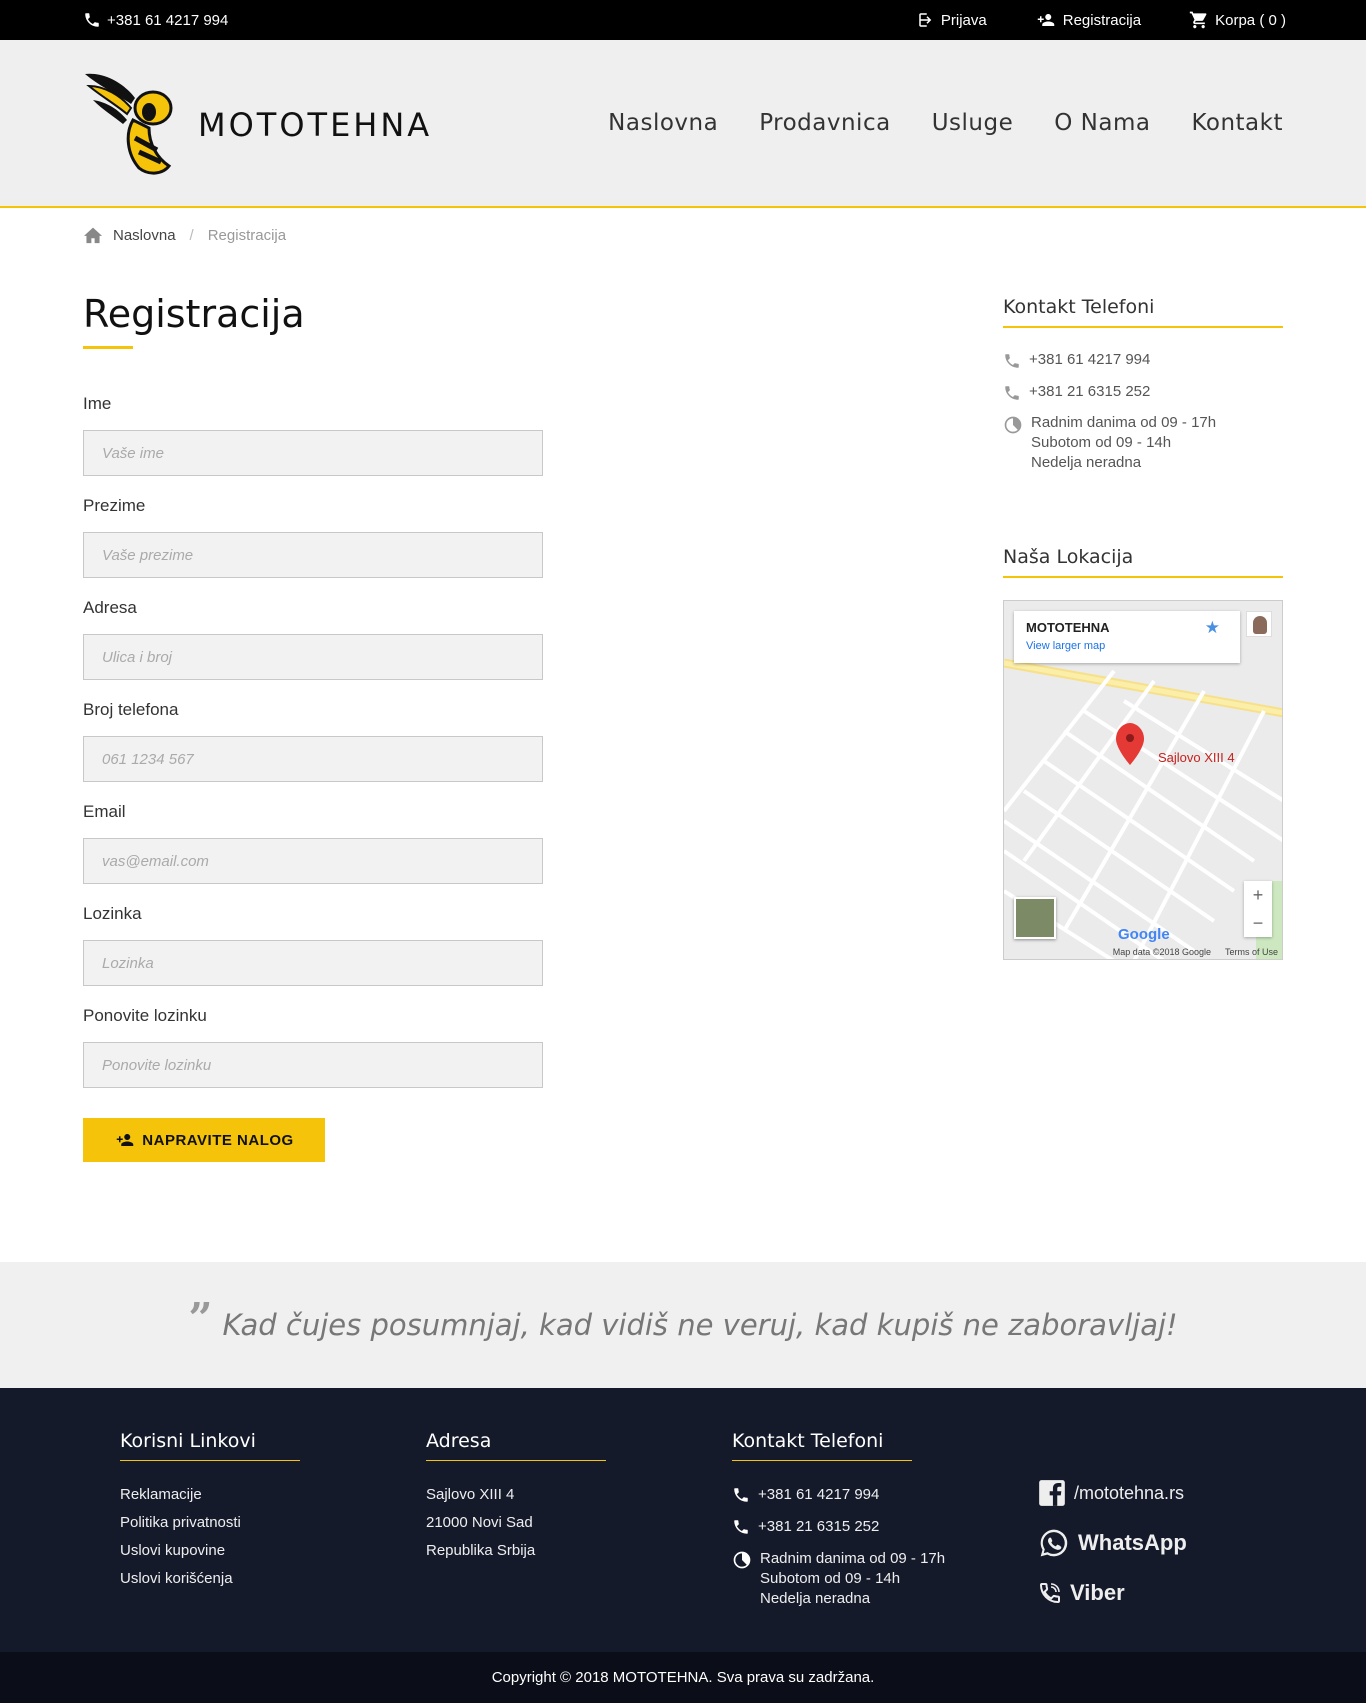  Describe the element at coordinates (963, 20) in the screenshot. I see `login-label: Prijava` at that location.